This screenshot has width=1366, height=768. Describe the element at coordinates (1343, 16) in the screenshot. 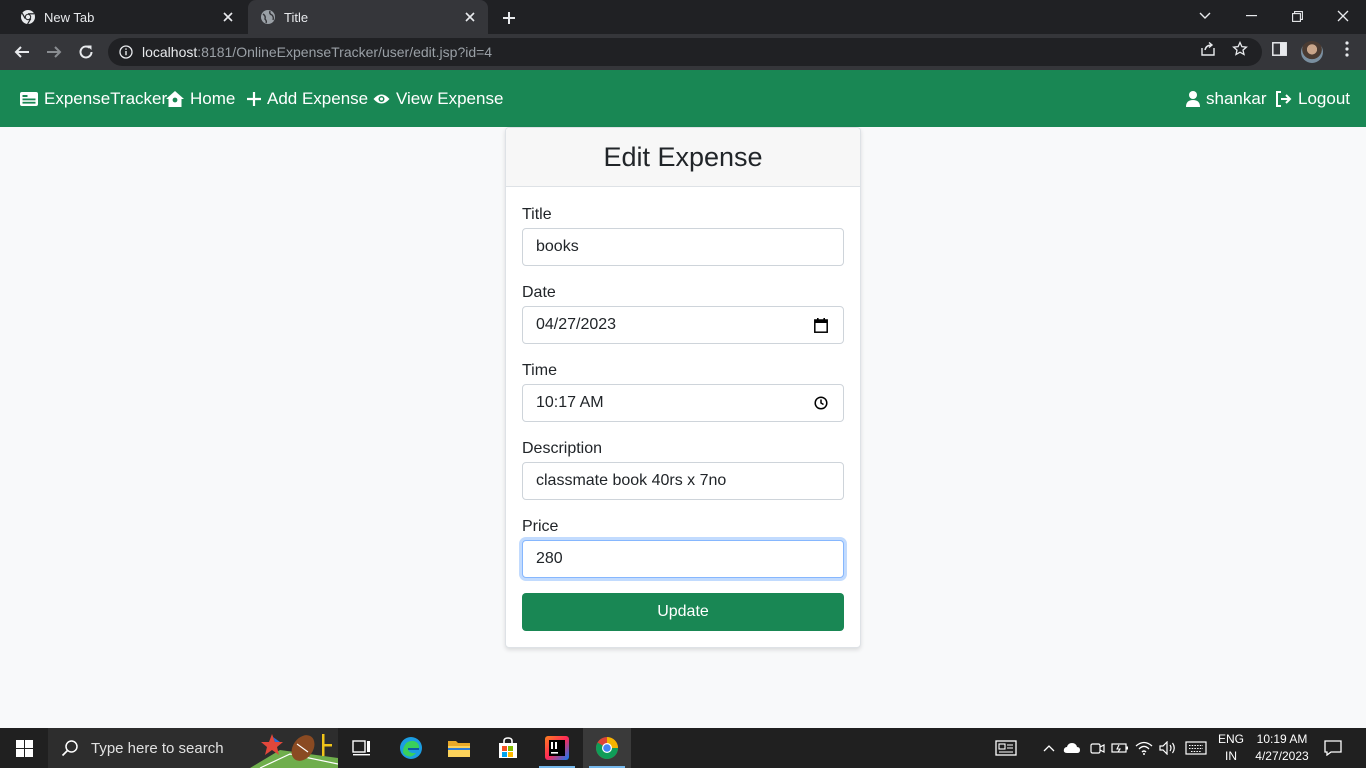

I see `close-window-icon` at that location.